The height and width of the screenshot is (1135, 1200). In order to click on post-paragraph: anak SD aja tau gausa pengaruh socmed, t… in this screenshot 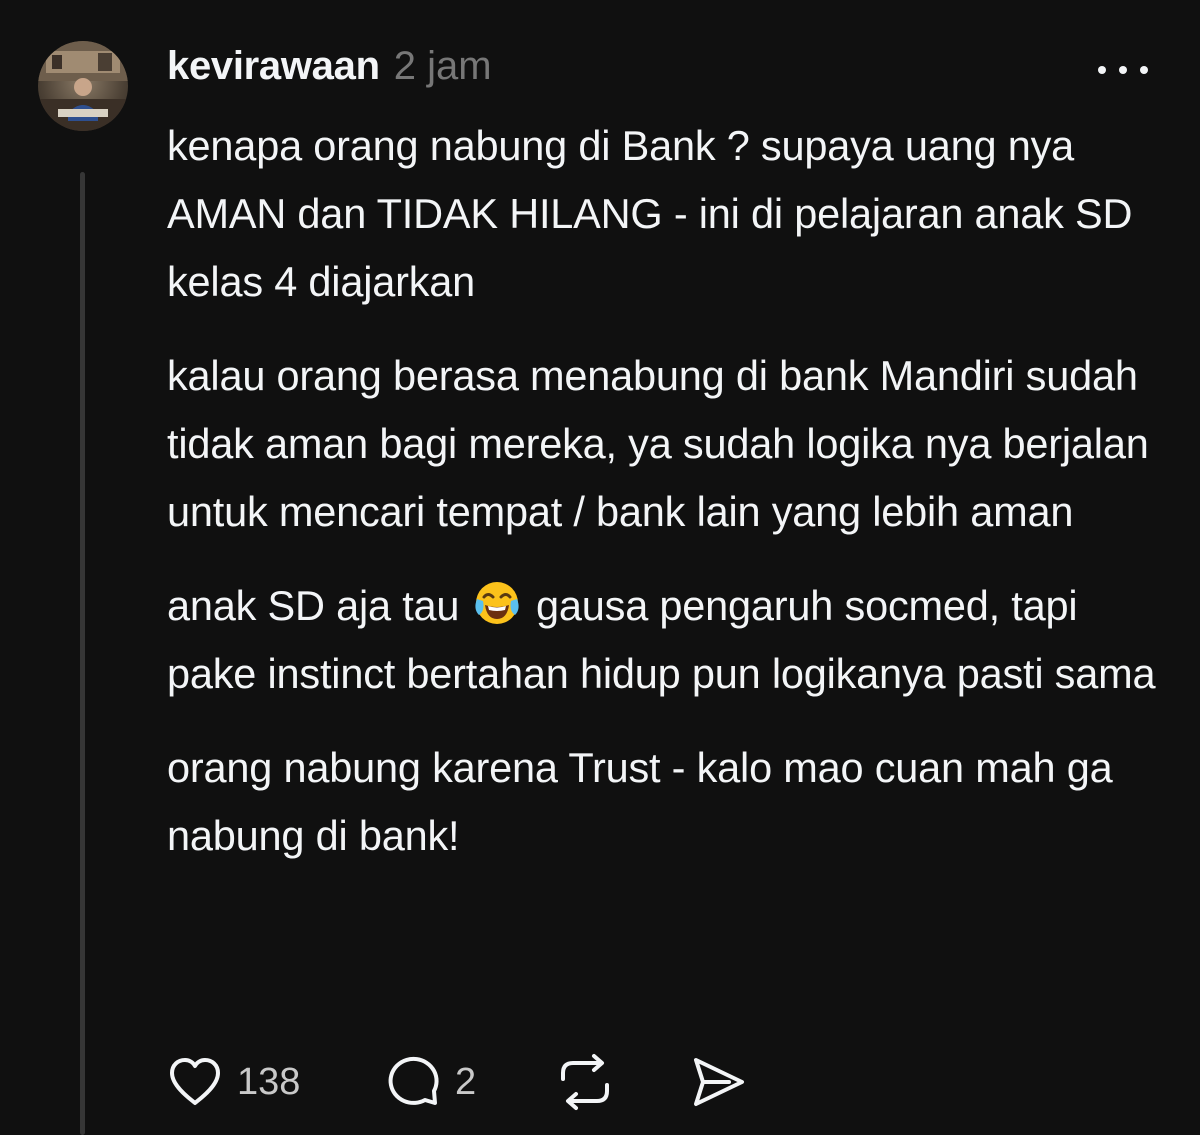, I will do `click(672, 640)`.